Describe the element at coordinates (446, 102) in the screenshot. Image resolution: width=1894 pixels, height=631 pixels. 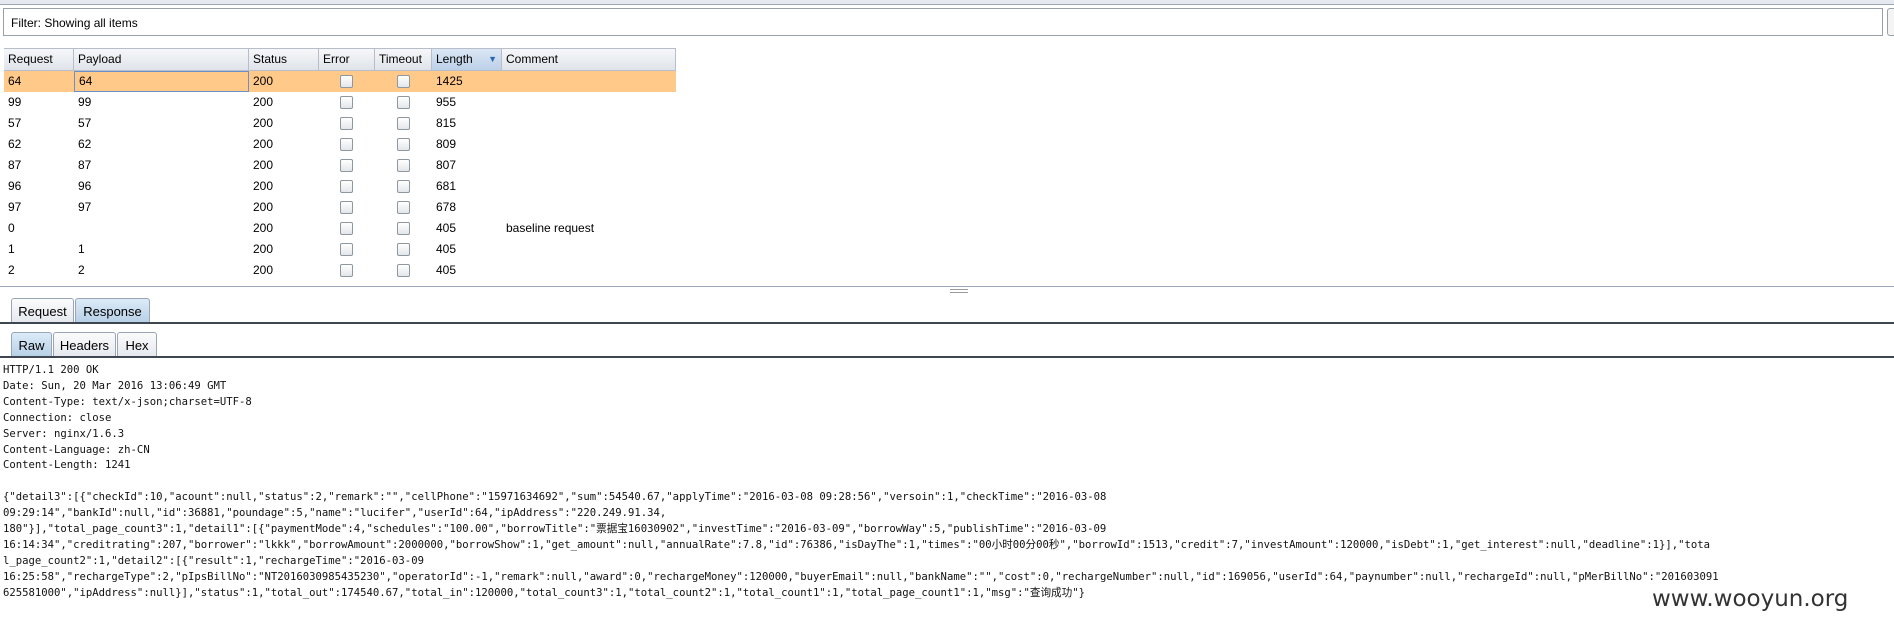
I see `cell-length: 955` at that location.